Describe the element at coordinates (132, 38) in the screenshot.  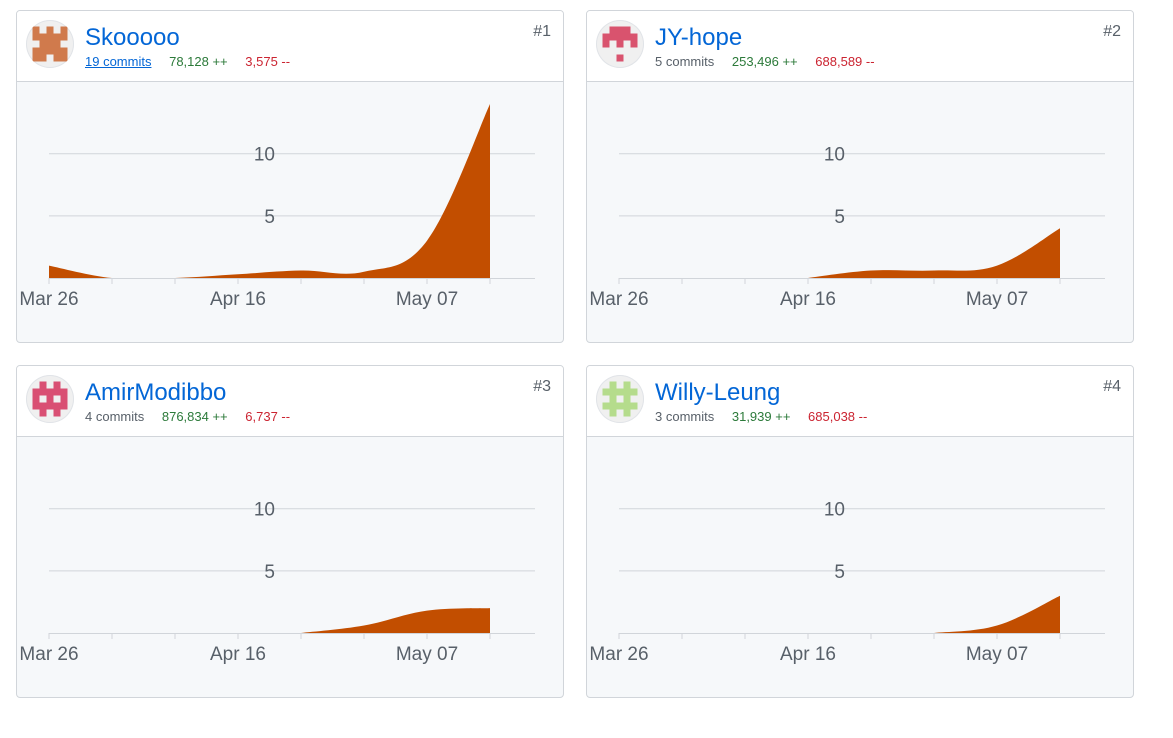
I see `username-link: Skooooo` at that location.